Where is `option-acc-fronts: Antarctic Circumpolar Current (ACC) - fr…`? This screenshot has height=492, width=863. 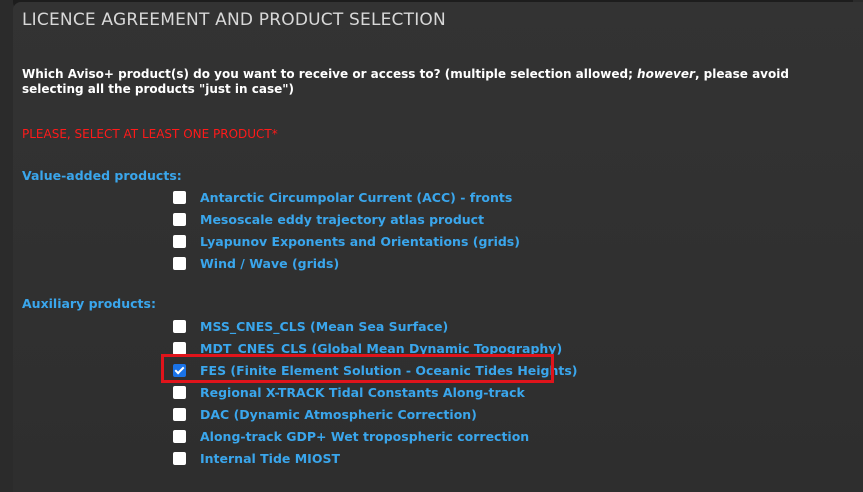 option-acc-fronts: Antarctic Circumpolar Current (ACC) - fr… is located at coordinates (342, 197).